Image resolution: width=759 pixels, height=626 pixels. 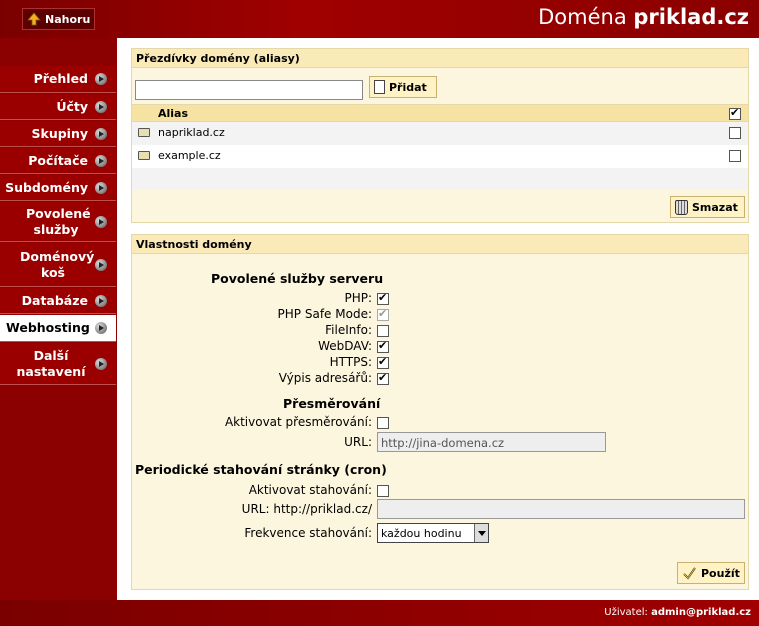 I want to click on table-empty-row, so click(x=440, y=179).